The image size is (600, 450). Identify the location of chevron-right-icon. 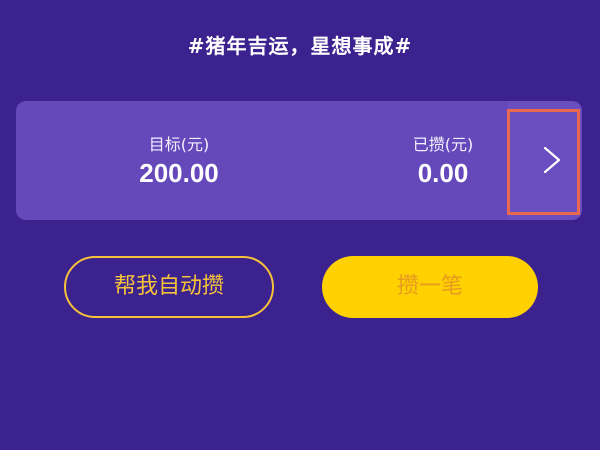
(552, 160).